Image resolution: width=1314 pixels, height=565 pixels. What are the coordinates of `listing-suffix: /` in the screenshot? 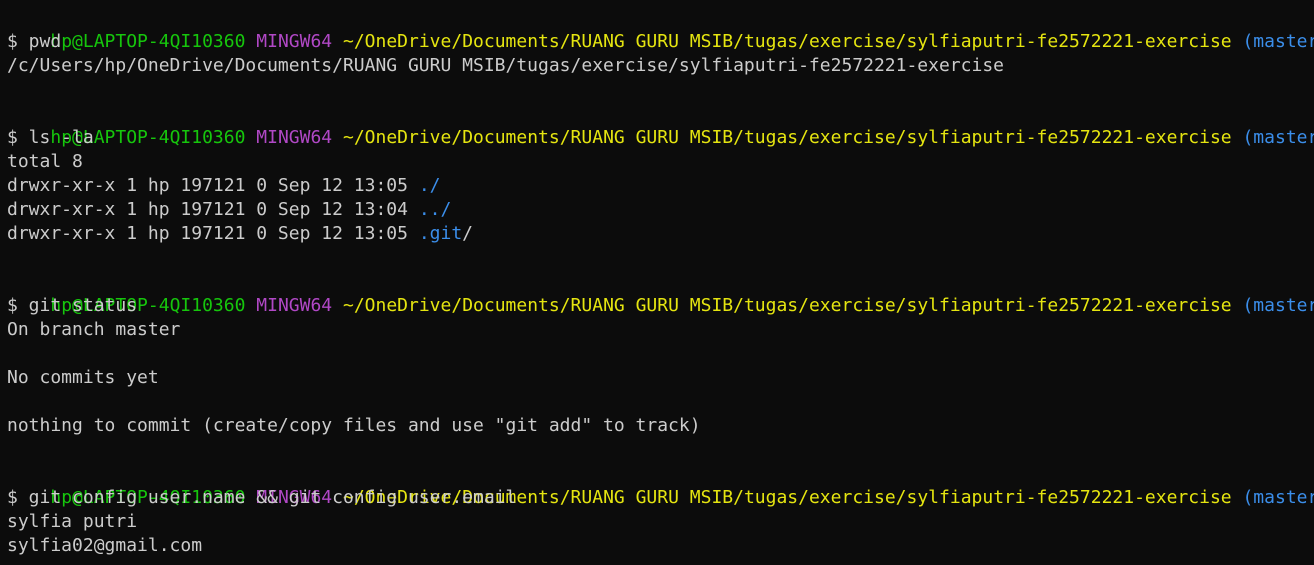 It's located at (468, 233).